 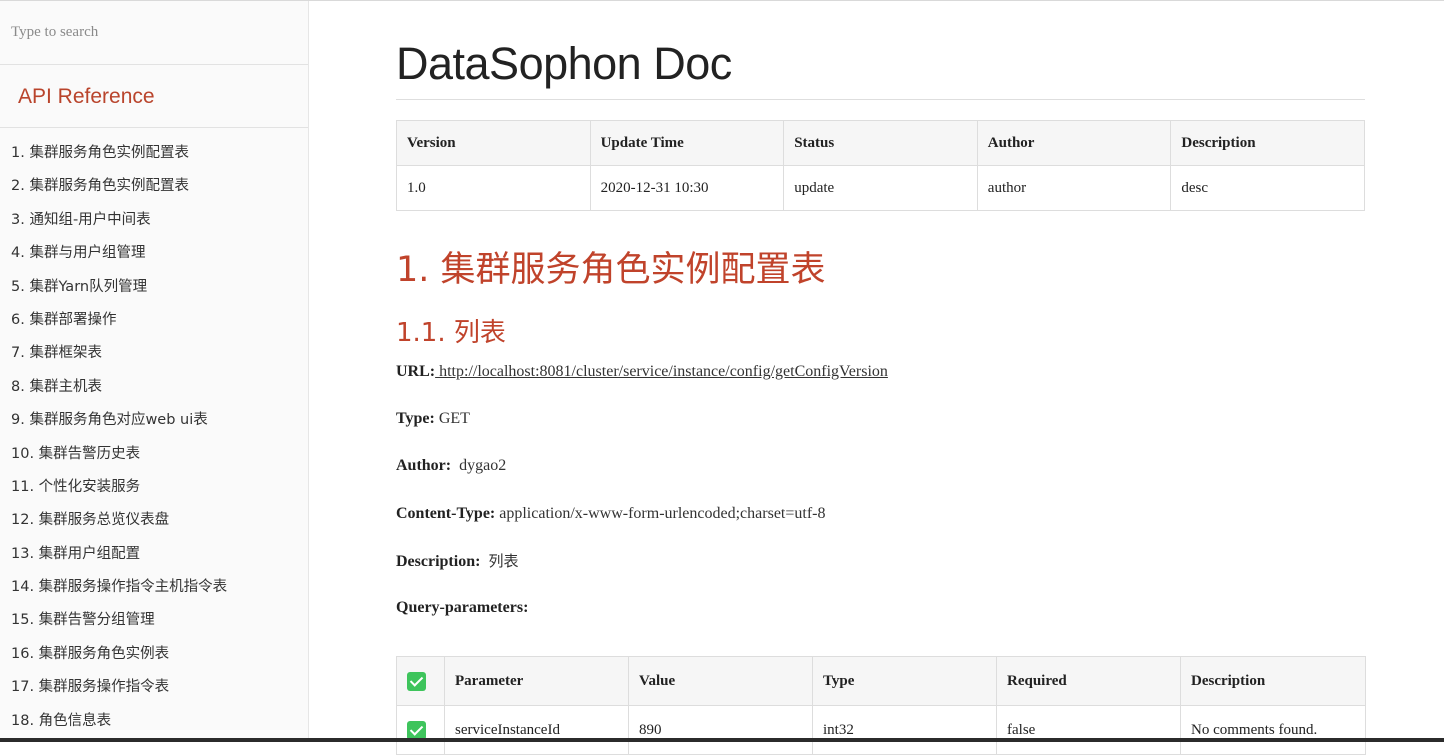 What do you see at coordinates (454, 419) in the screenshot?
I see `type-value: GET` at bounding box center [454, 419].